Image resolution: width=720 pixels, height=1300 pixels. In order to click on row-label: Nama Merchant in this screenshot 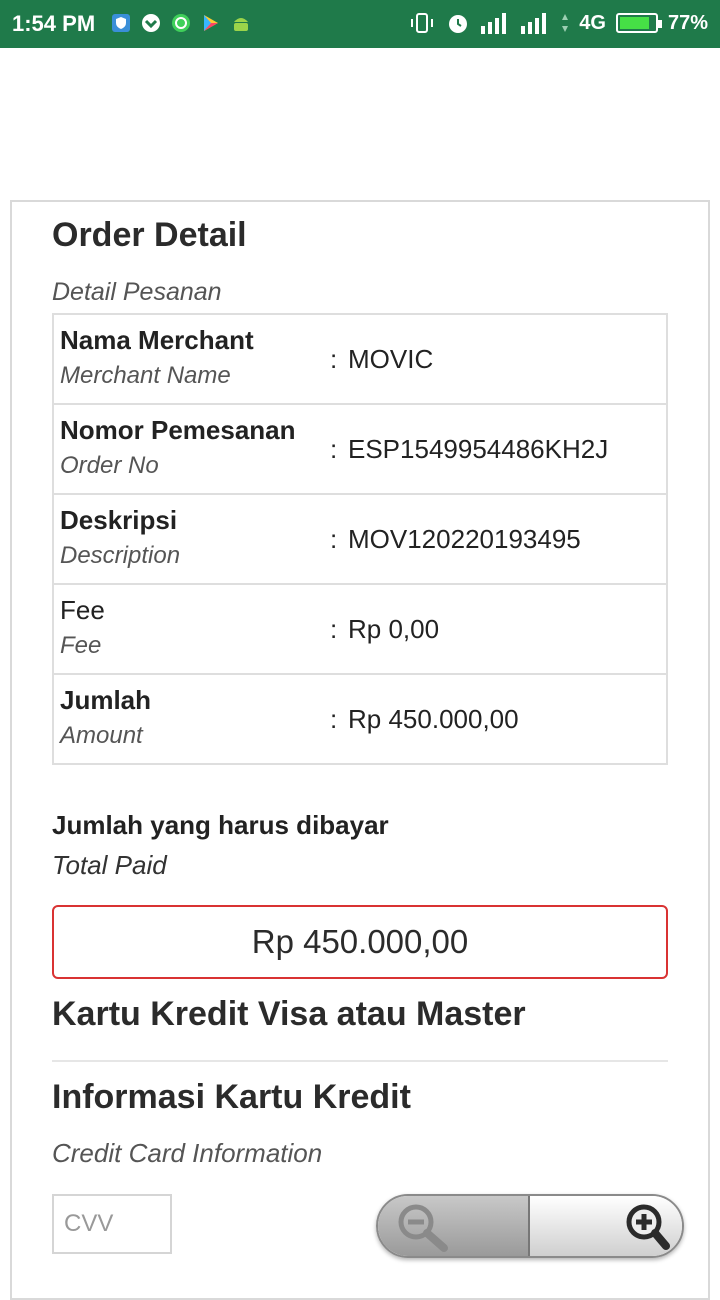, I will do `click(157, 340)`.